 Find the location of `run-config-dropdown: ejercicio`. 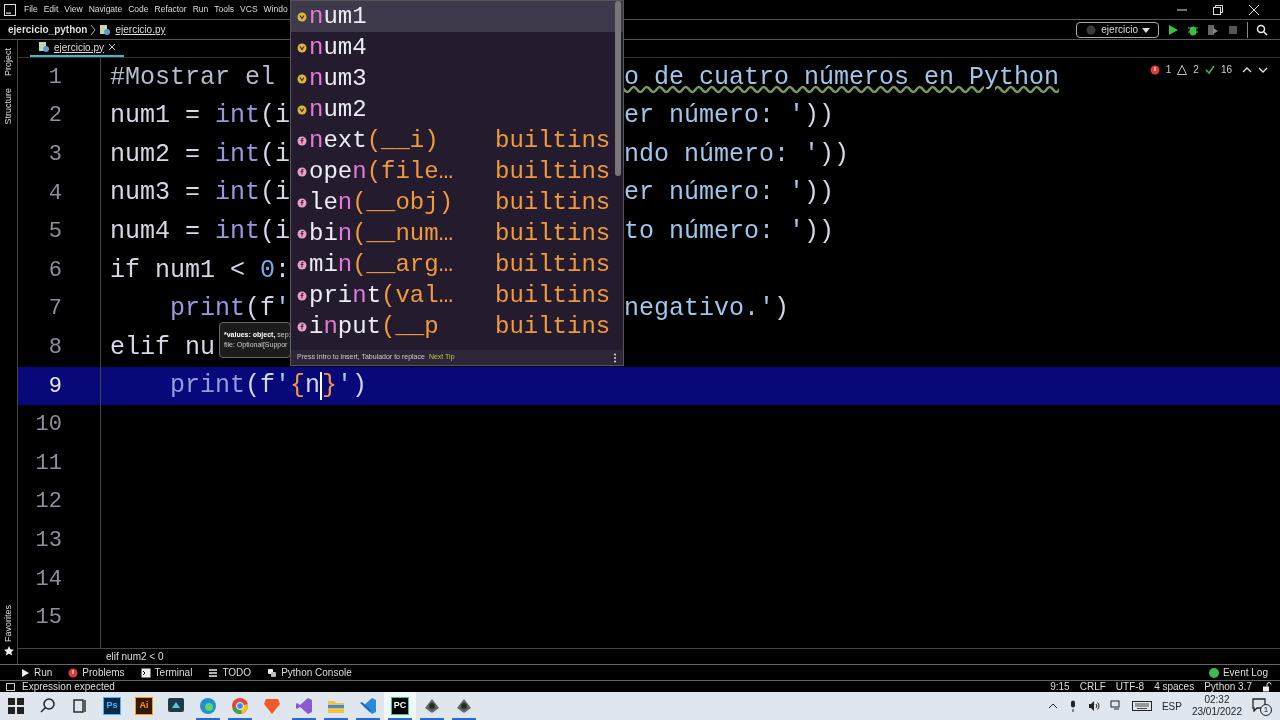

run-config-dropdown: ejercicio is located at coordinates (1117, 29).